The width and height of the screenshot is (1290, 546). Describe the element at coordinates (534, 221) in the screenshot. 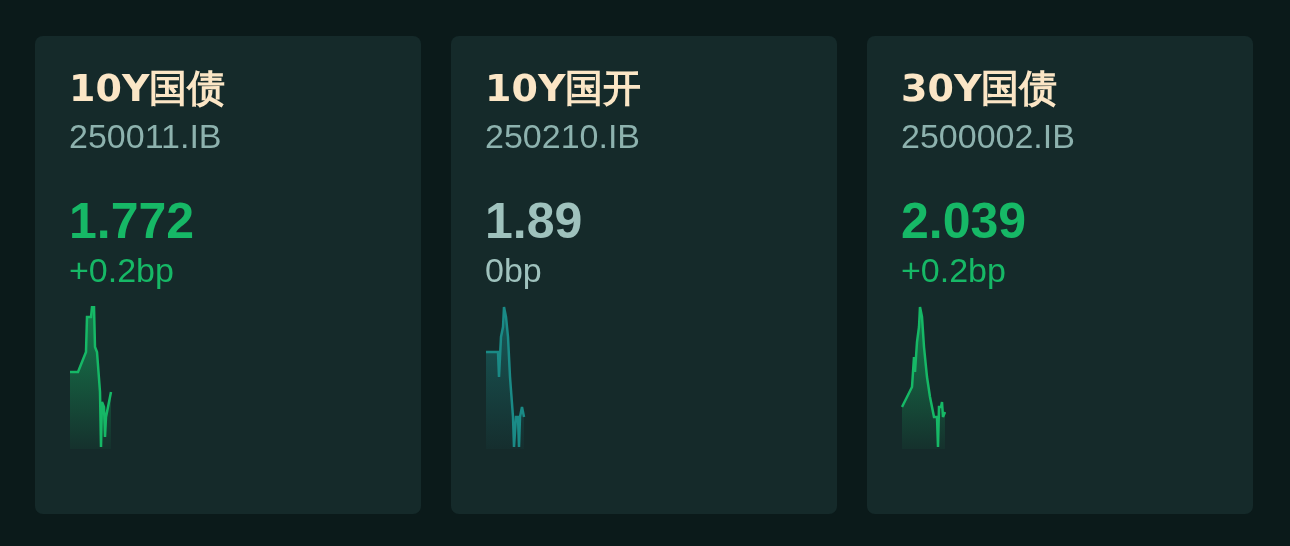

I see `yield-value: 1.89` at that location.